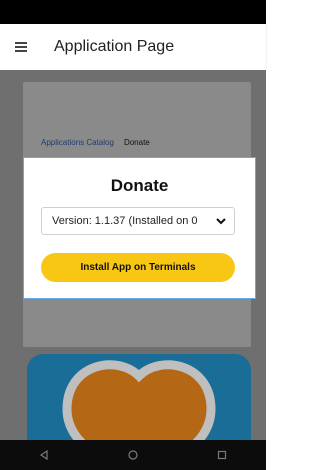  What do you see at coordinates (222, 455) in the screenshot?
I see `recents-icon` at bounding box center [222, 455].